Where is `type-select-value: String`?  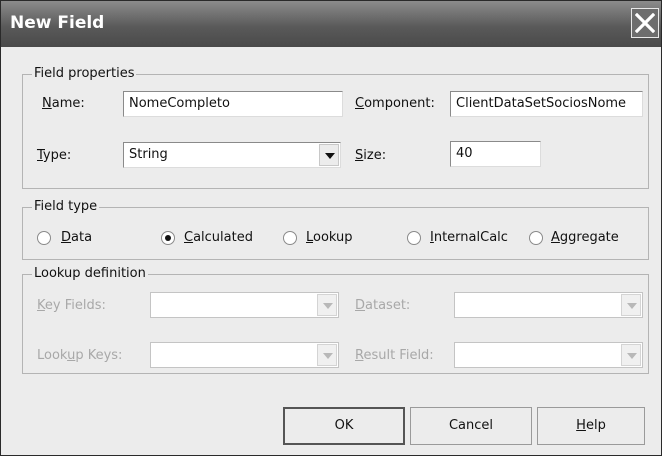 type-select-value: String is located at coordinates (148, 154).